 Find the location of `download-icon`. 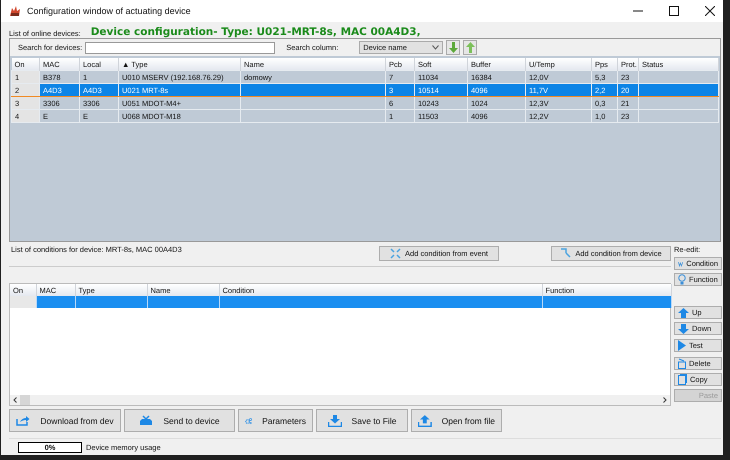

download-icon is located at coordinates (335, 420).